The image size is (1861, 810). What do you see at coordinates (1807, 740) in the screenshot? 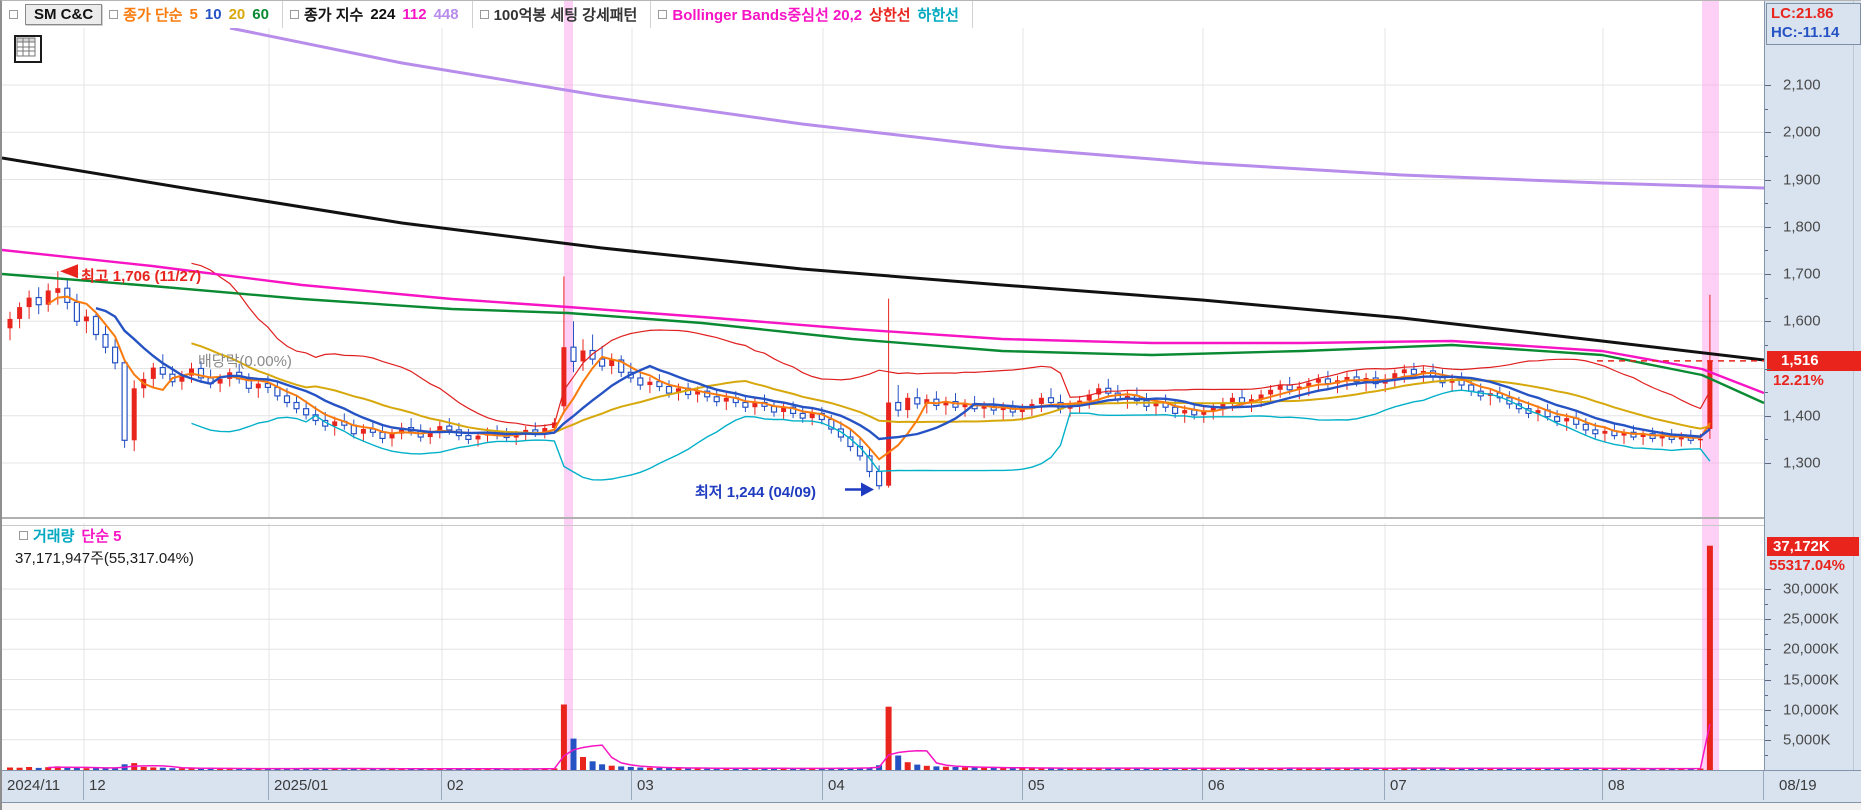
I see `volume-axis-label: 5,000K` at bounding box center [1807, 740].